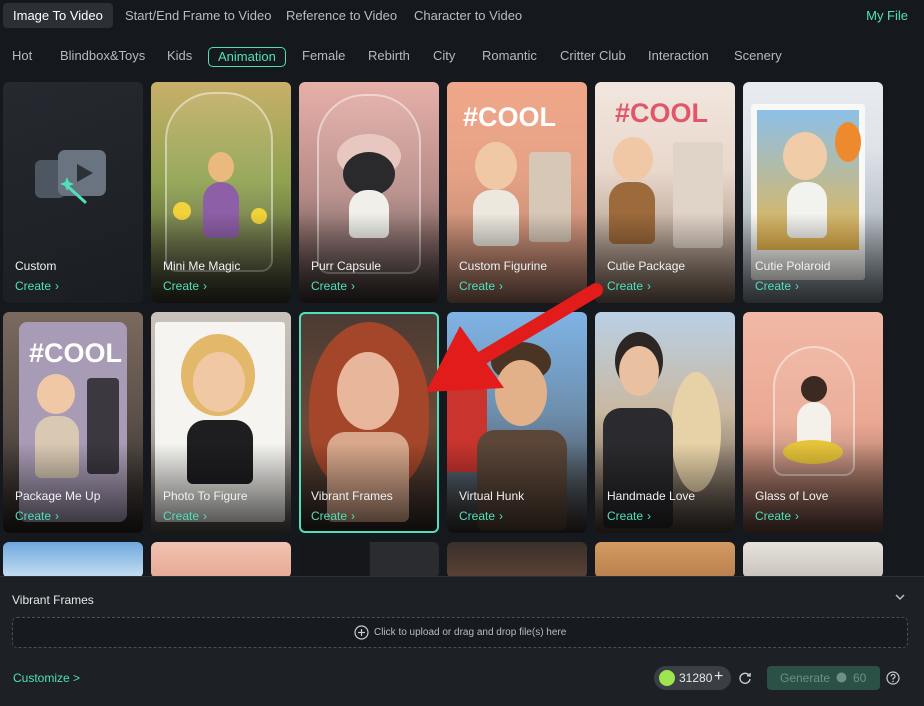 This screenshot has height=706, width=924. Describe the element at coordinates (36, 266) in the screenshot. I see `card-title: Custom` at that location.